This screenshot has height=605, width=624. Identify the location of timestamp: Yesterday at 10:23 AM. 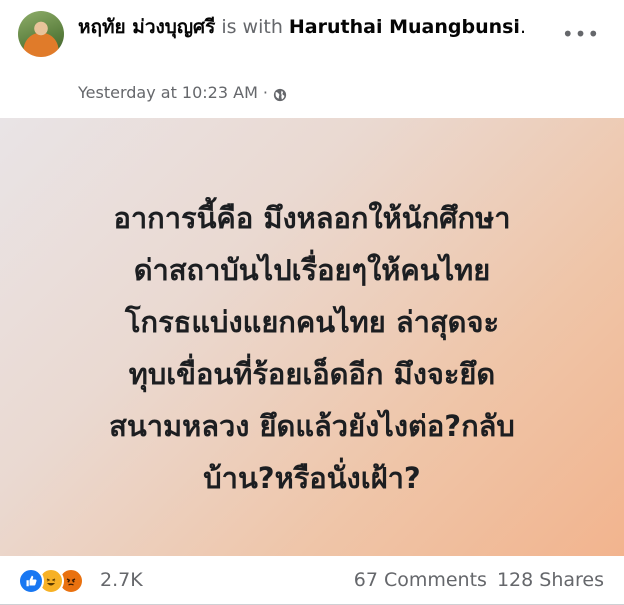
(168, 93).